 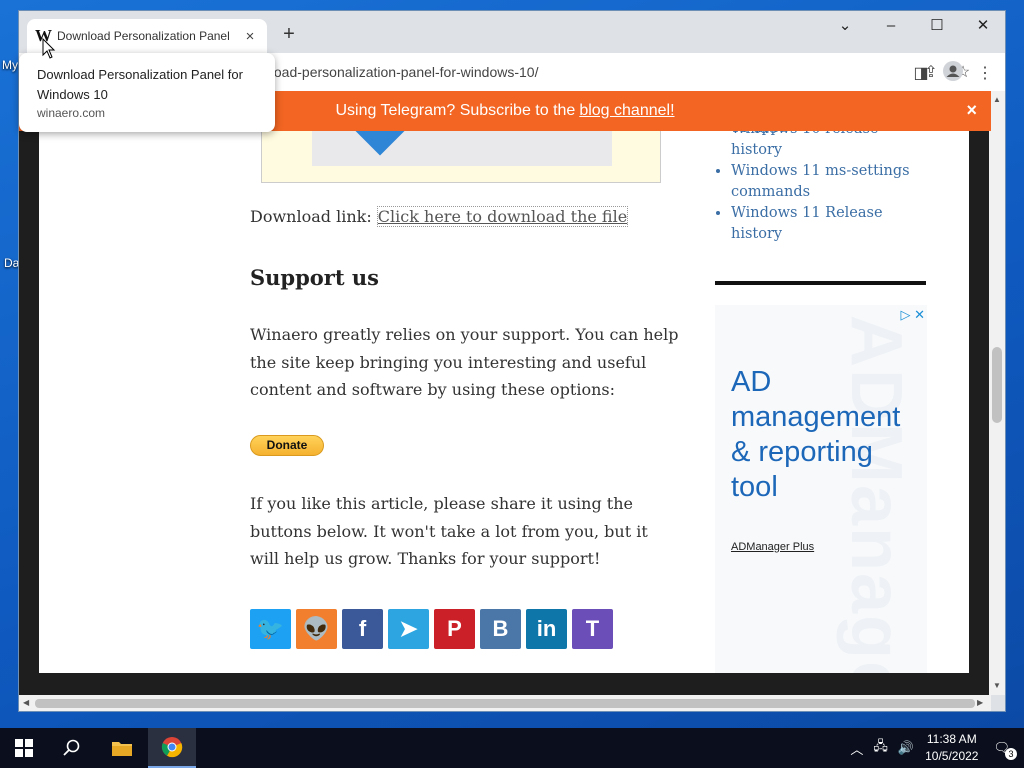 I want to click on download-link: Click here to download the file, so click(x=502, y=216).